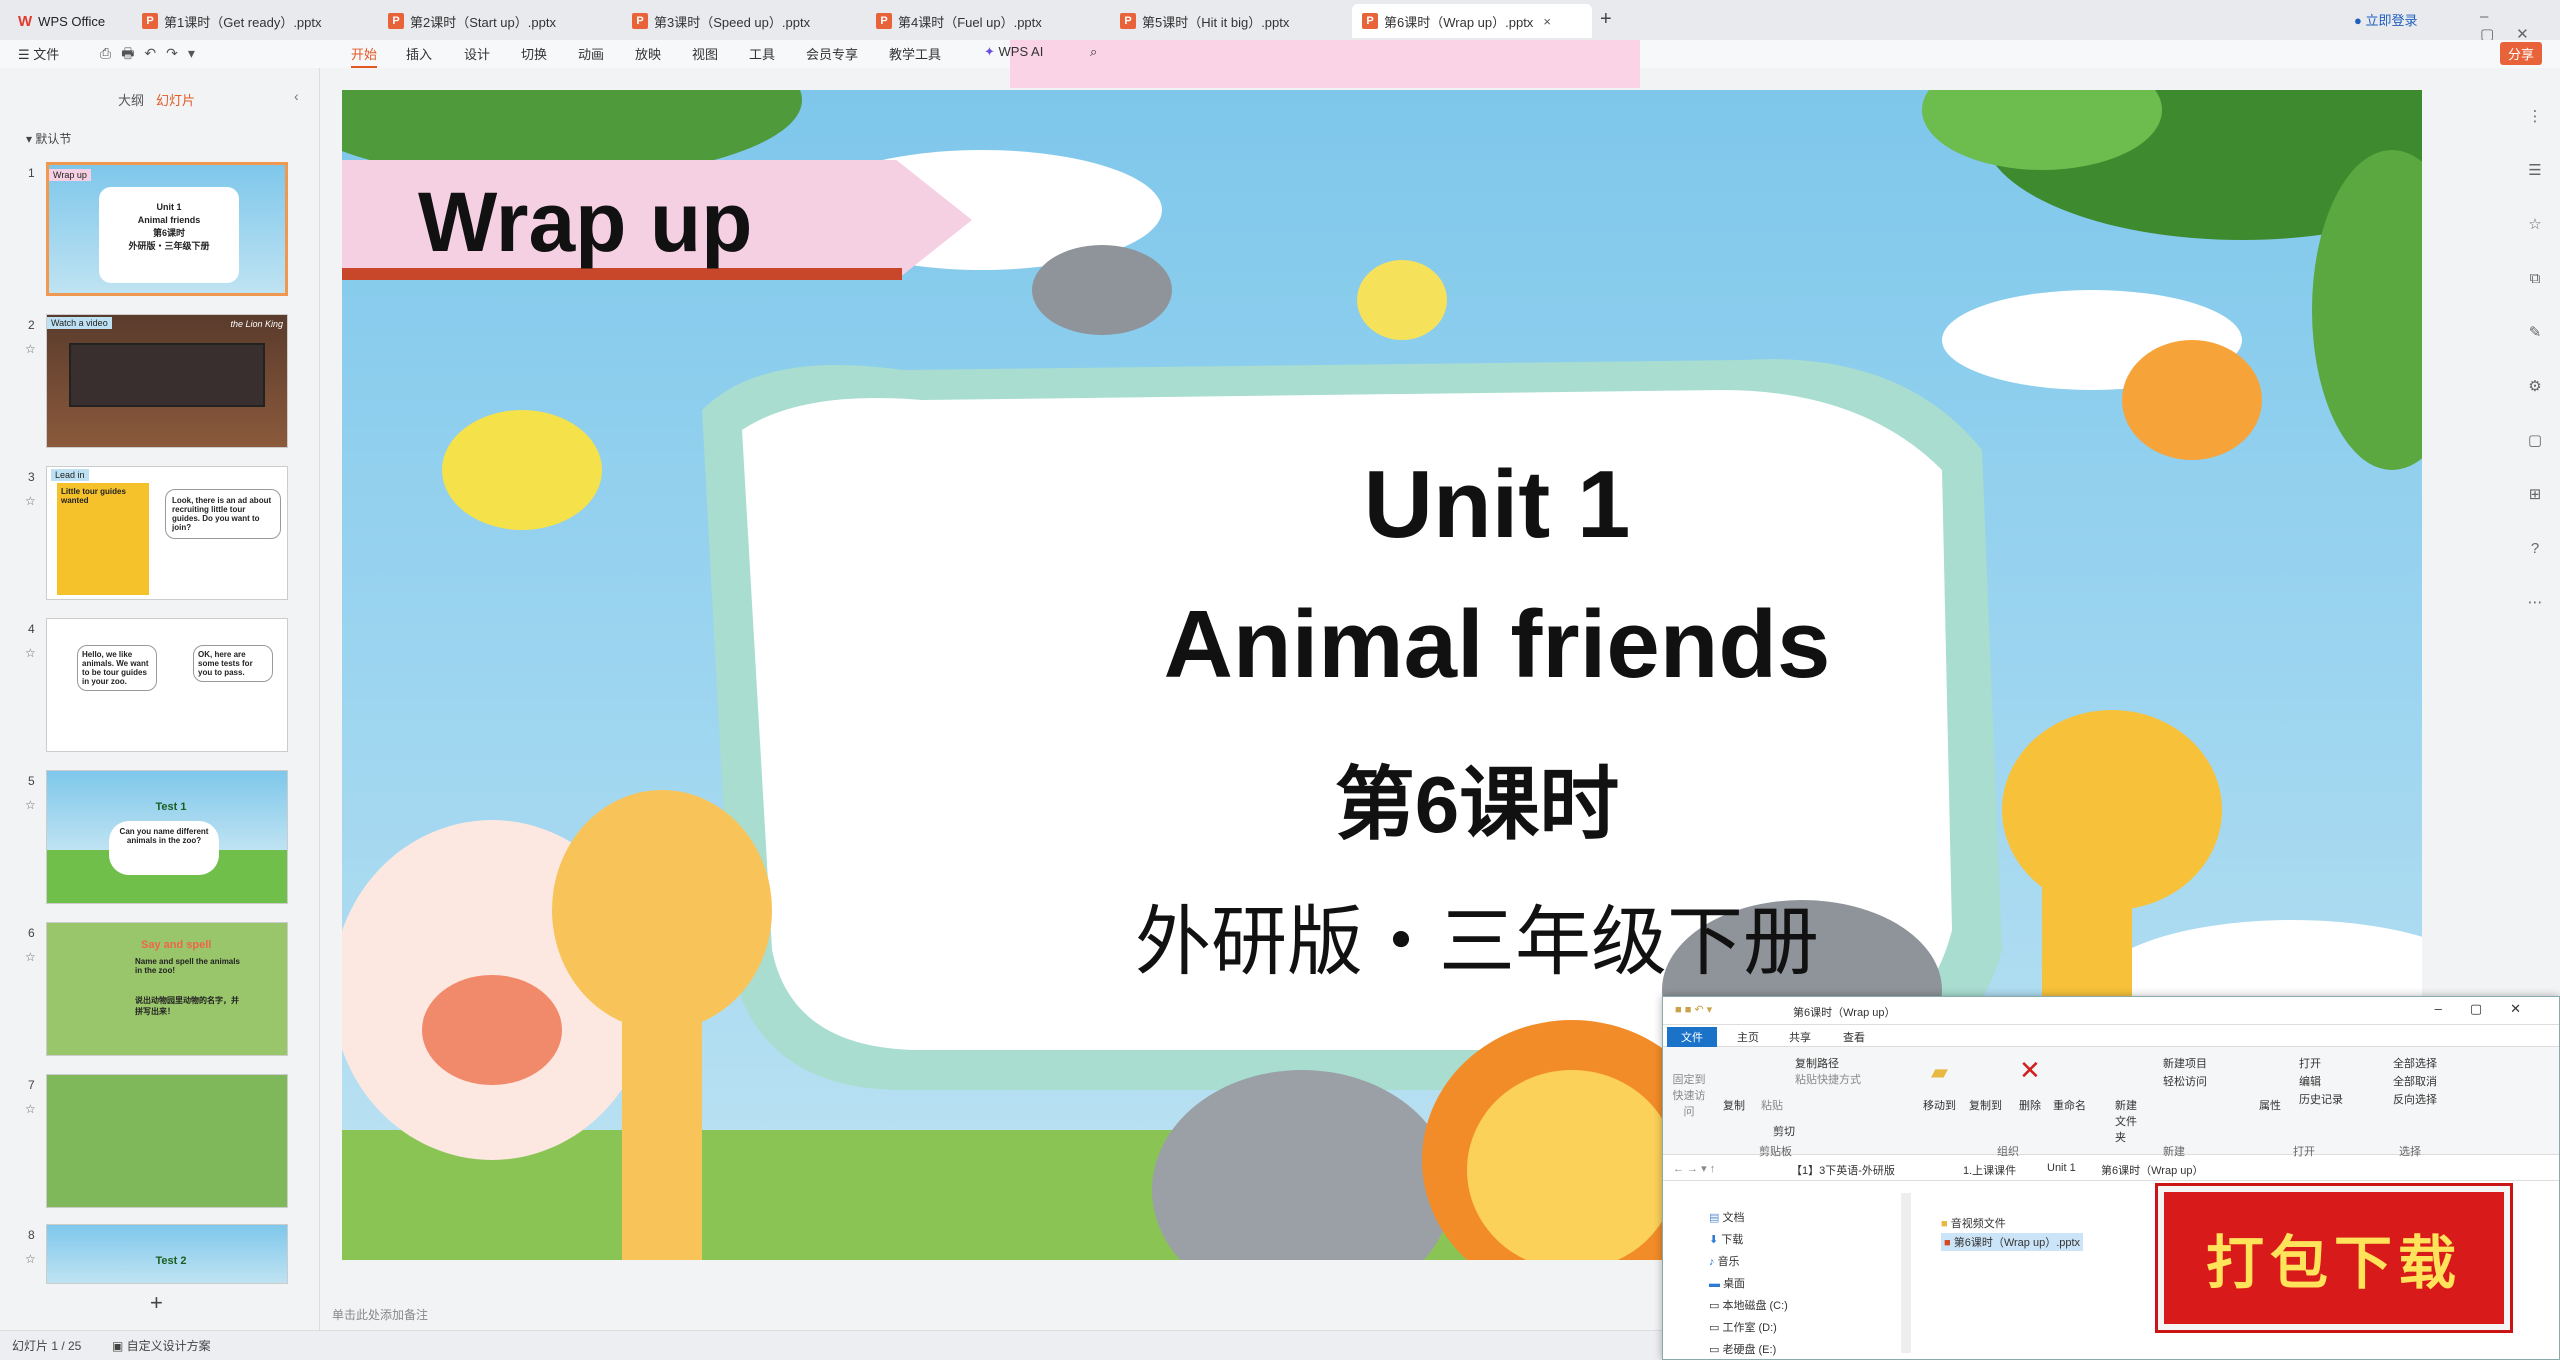  Describe the element at coordinates (2415, 1063) in the screenshot. I see `select-all-button: 全部选择` at that location.